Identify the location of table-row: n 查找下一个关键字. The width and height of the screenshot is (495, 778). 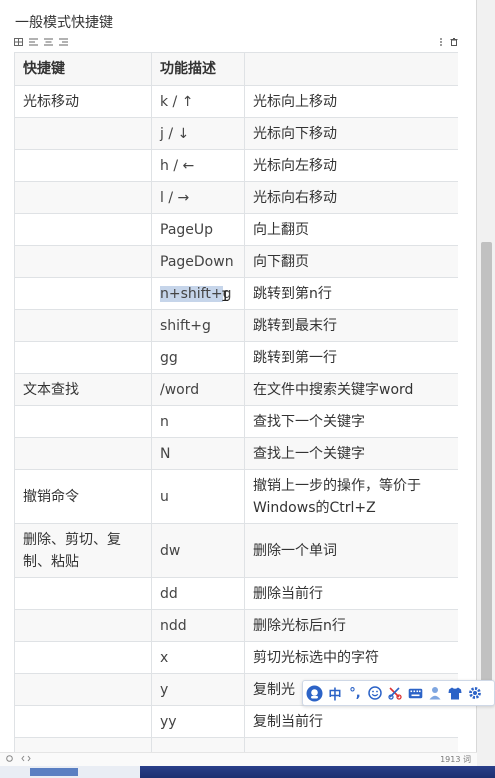
(236, 421).